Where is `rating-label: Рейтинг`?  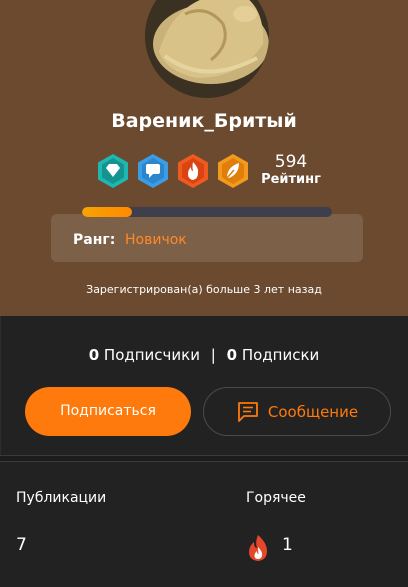 rating-label: Рейтинг is located at coordinates (291, 179).